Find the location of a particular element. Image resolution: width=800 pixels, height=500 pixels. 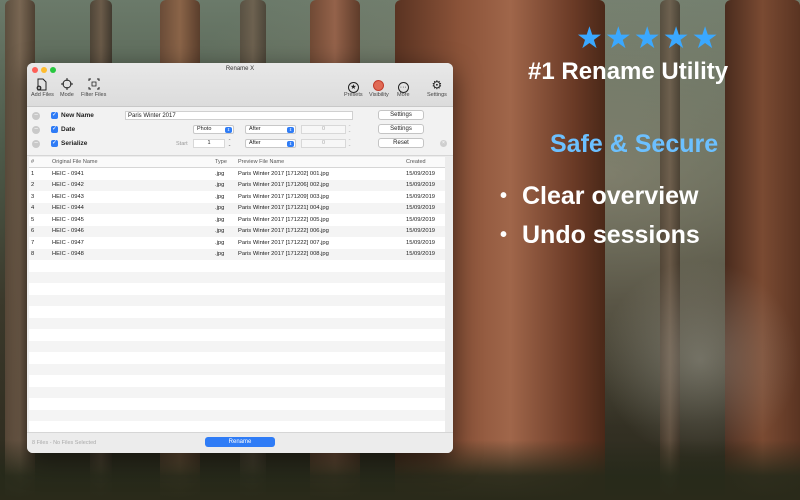

date-number-field: 0 is located at coordinates (323, 129).